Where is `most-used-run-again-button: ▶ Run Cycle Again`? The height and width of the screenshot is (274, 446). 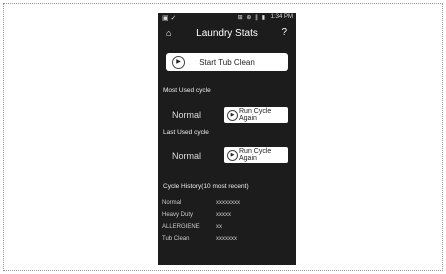 most-used-run-again-button: ▶ Run Cycle Again is located at coordinates (256, 115).